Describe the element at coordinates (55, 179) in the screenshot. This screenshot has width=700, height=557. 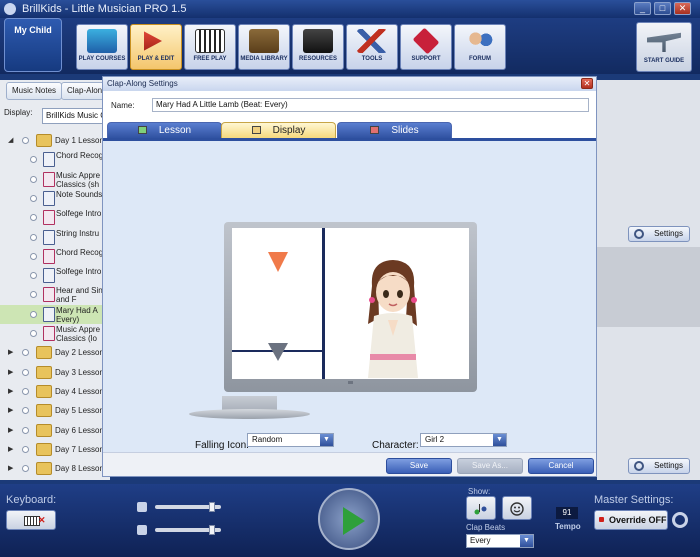
I see `tree-lesson-row: Music Appre Classics (sh` at that location.